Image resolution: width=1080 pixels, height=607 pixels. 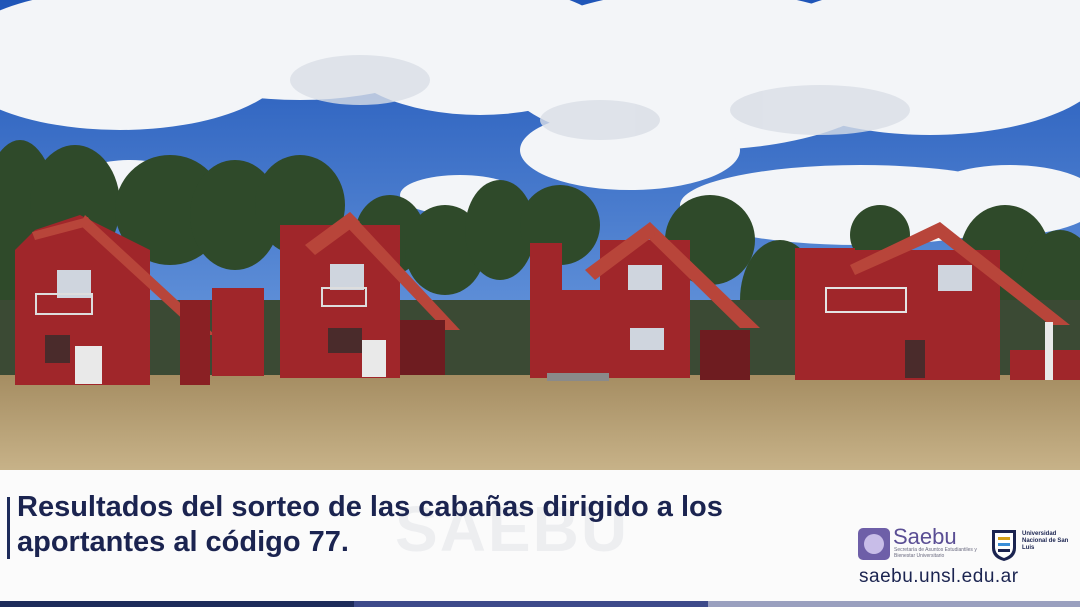 I want to click on unsl-logo-name: Universidad Nacional de San Luis, so click(x=1045, y=541).